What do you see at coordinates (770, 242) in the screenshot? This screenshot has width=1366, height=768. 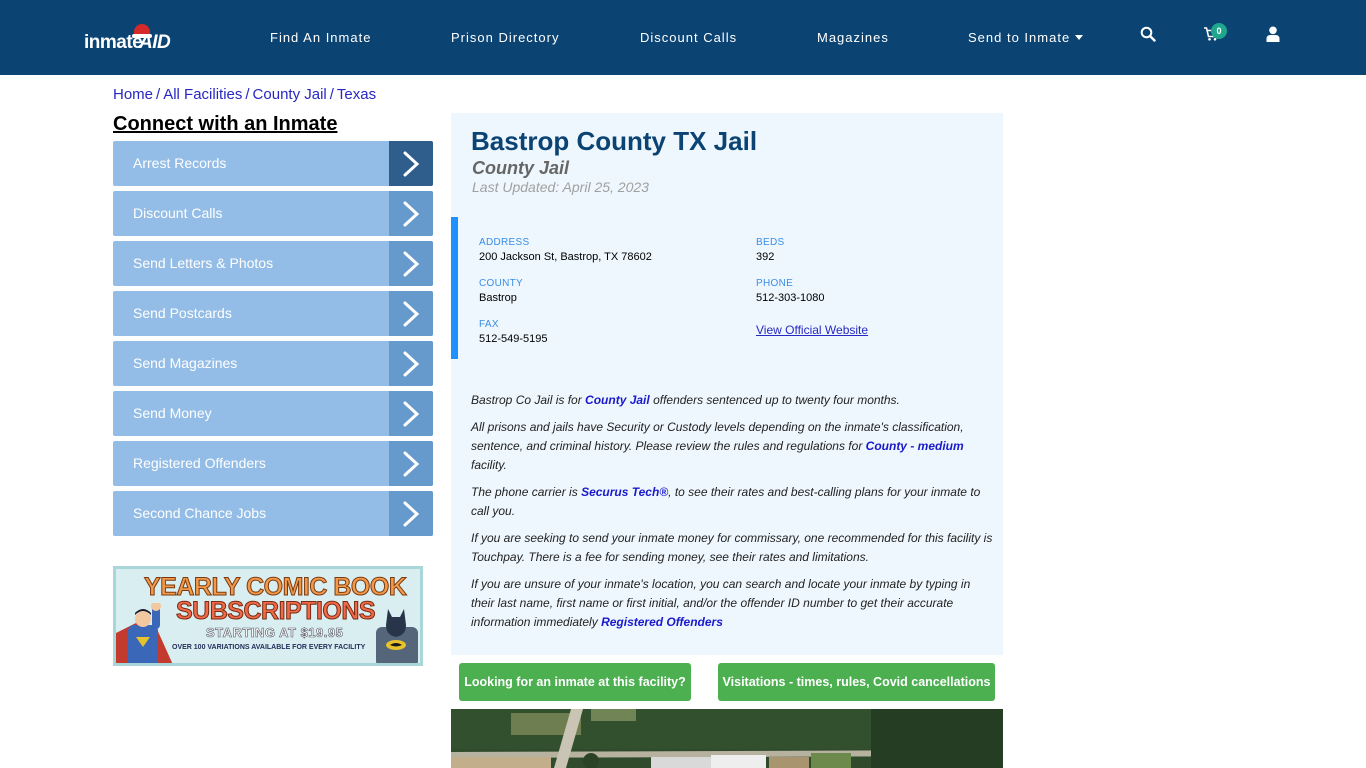 I see `beds-label: BEDS` at bounding box center [770, 242].